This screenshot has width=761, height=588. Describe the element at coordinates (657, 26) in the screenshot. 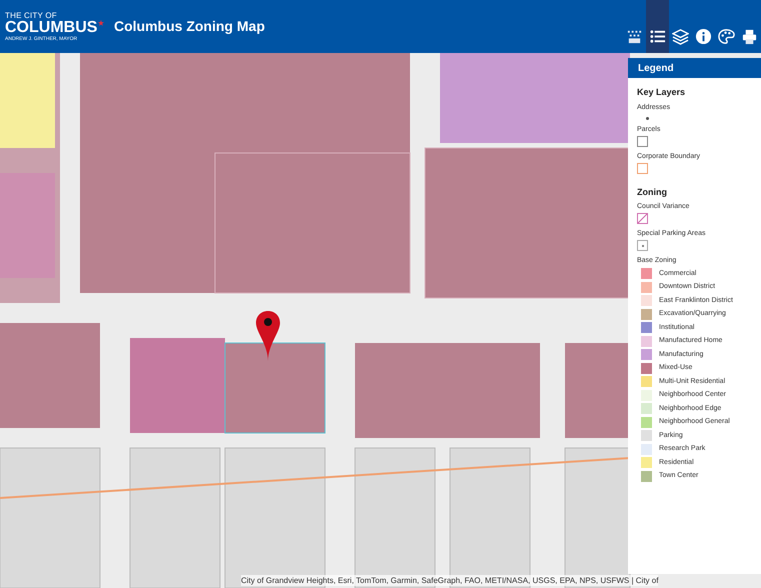

I see `toolbar-button` at that location.